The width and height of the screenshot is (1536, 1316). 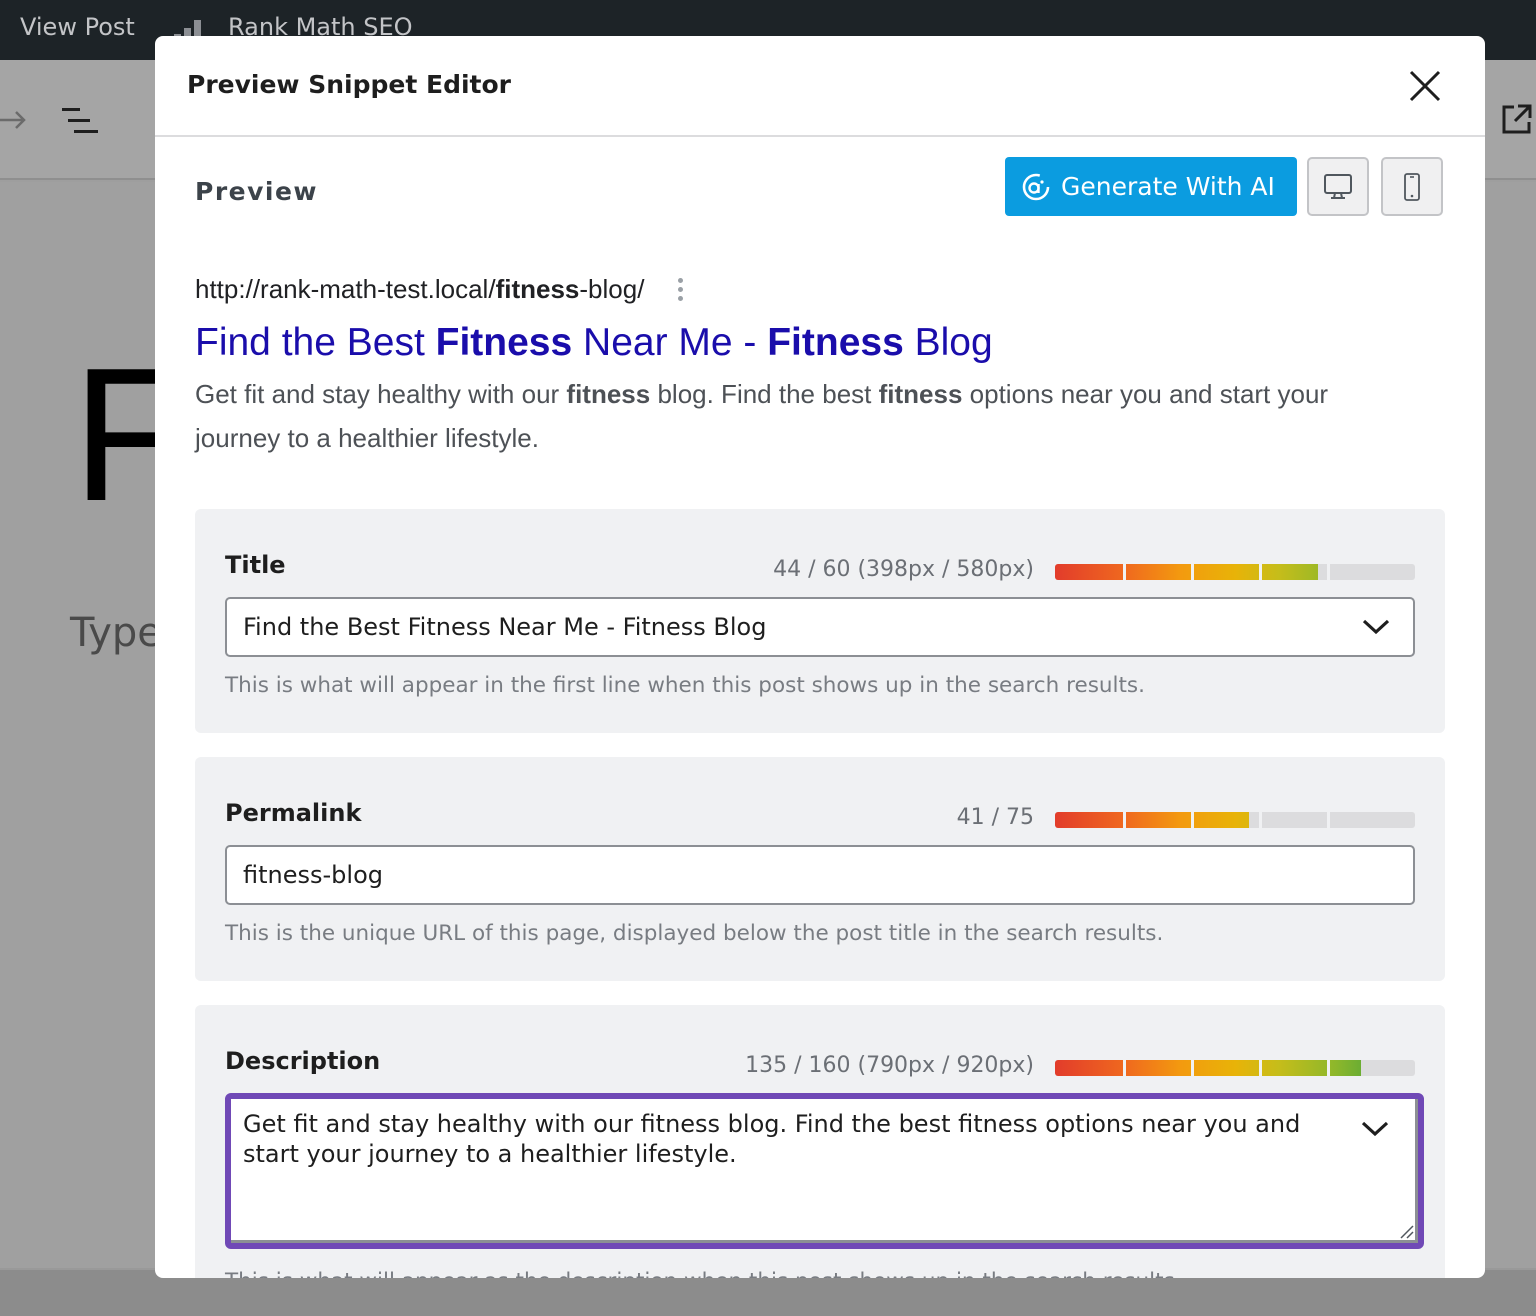 I want to click on generate-with-ai-label: Generate With AI, so click(x=1168, y=186).